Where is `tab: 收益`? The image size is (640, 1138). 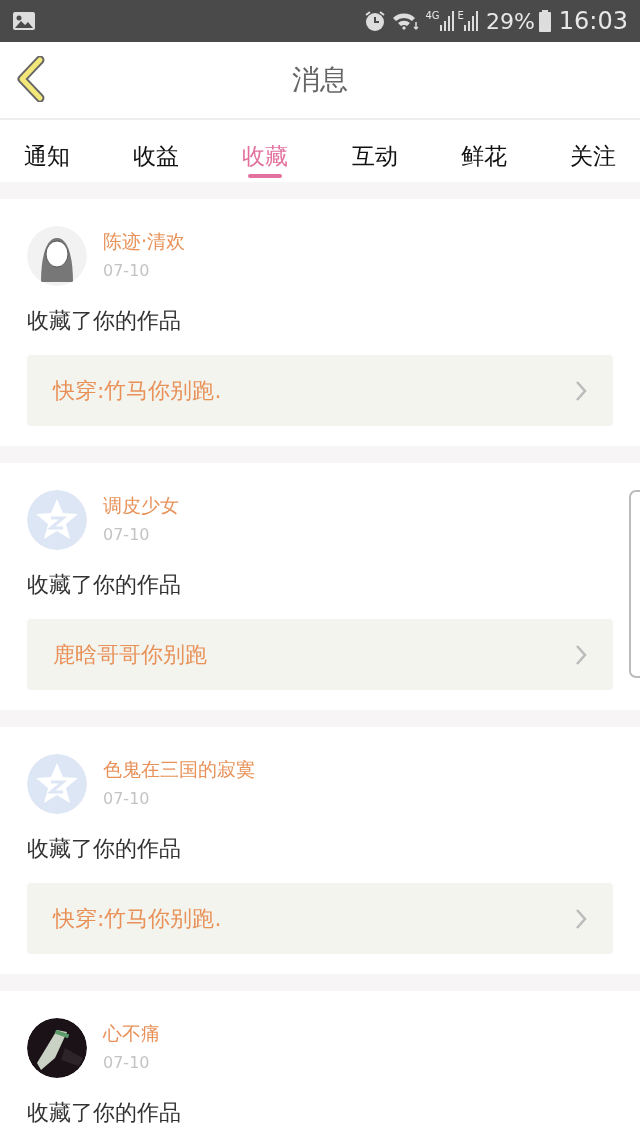
tab: 收益 is located at coordinates (156, 151).